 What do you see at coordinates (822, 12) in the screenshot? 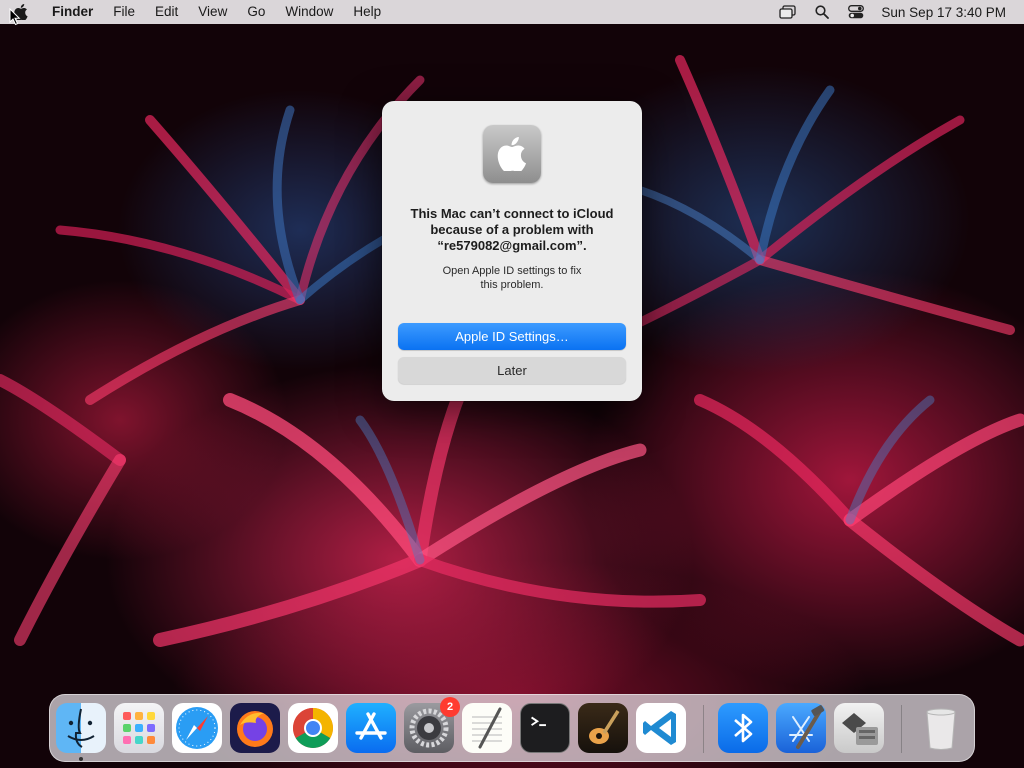
I see `spotlight-search-icon` at bounding box center [822, 12].